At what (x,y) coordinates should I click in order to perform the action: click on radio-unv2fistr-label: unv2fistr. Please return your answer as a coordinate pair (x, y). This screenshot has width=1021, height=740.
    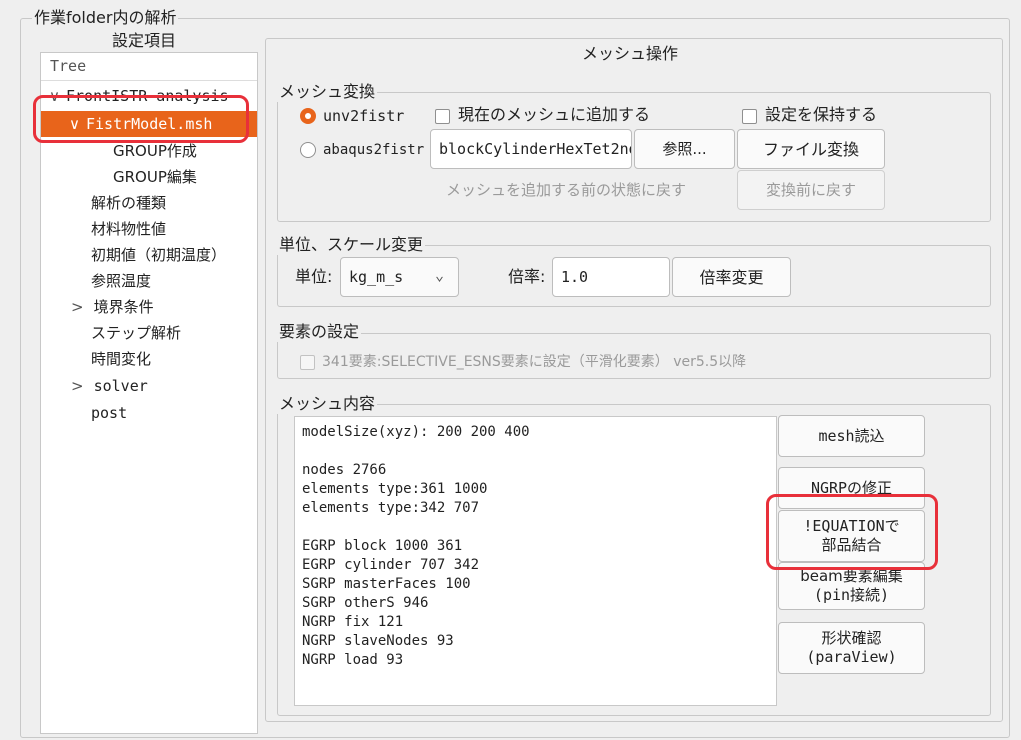
    Looking at the image, I should click on (364, 116).